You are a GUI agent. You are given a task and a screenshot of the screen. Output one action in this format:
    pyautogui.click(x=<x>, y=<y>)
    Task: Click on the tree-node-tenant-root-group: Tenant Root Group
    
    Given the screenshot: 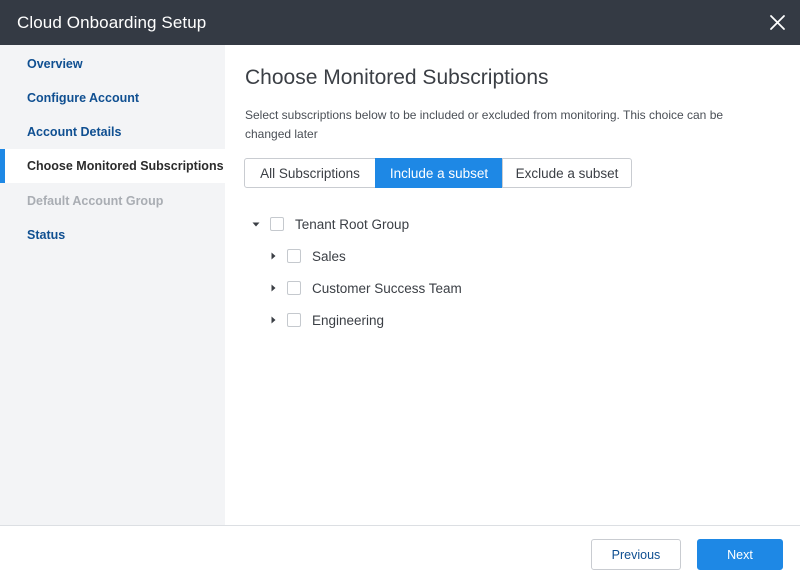 What is the action you would take?
    pyautogui.click(x=330, y=224)
    